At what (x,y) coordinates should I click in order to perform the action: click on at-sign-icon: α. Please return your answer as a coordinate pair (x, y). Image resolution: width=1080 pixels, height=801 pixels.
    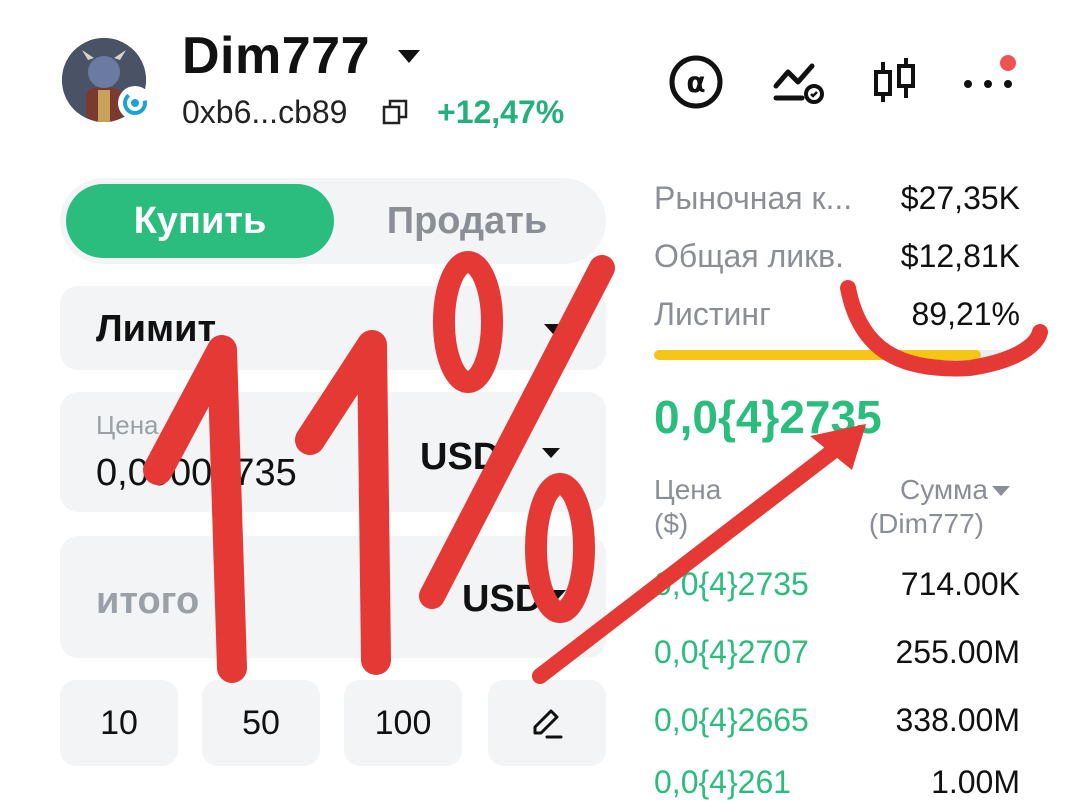
    Looking at the image, I should click on (696, 82).